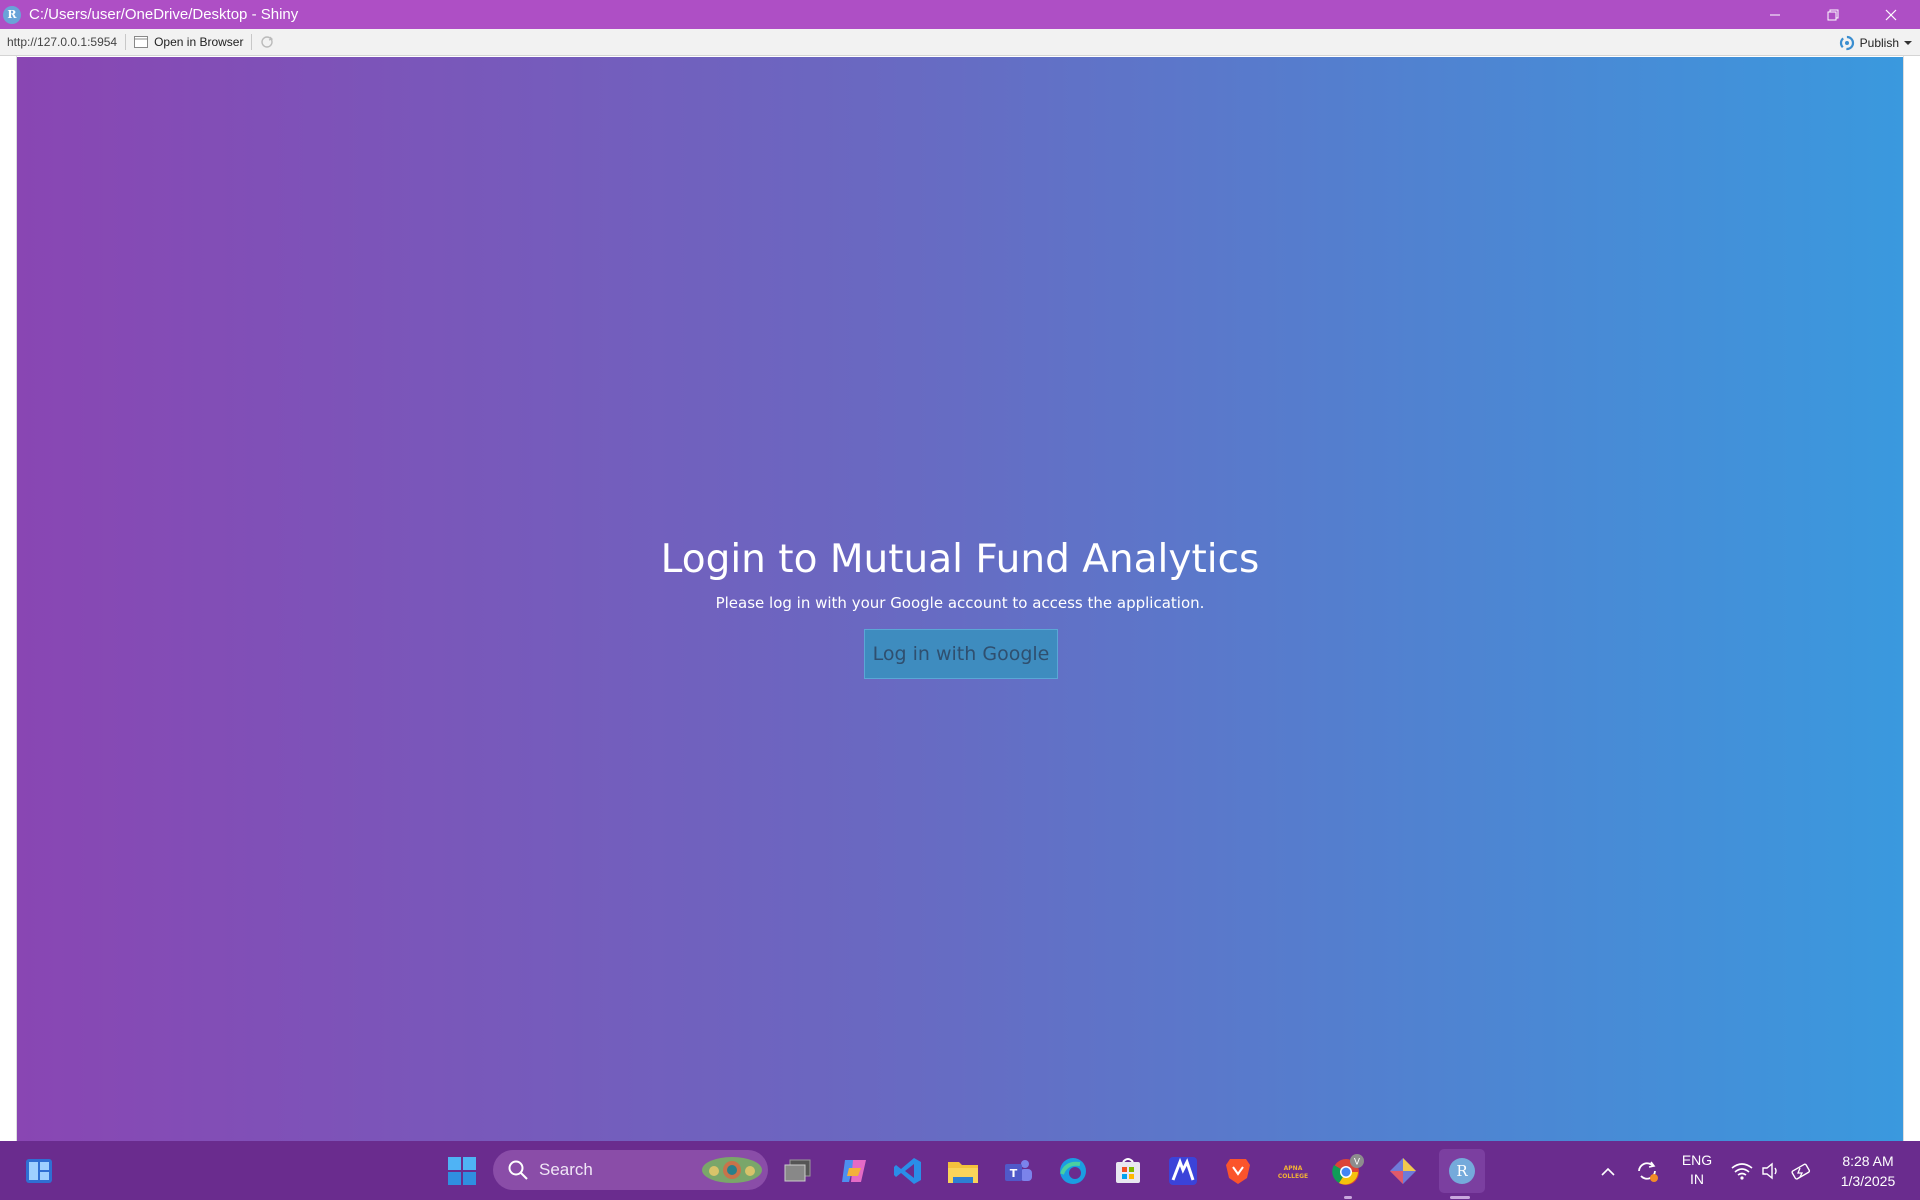  What do you see at coordinates (1348, 1197) in the screenshot?
I see `running-indicator` at bounding box center [1348, 1197].